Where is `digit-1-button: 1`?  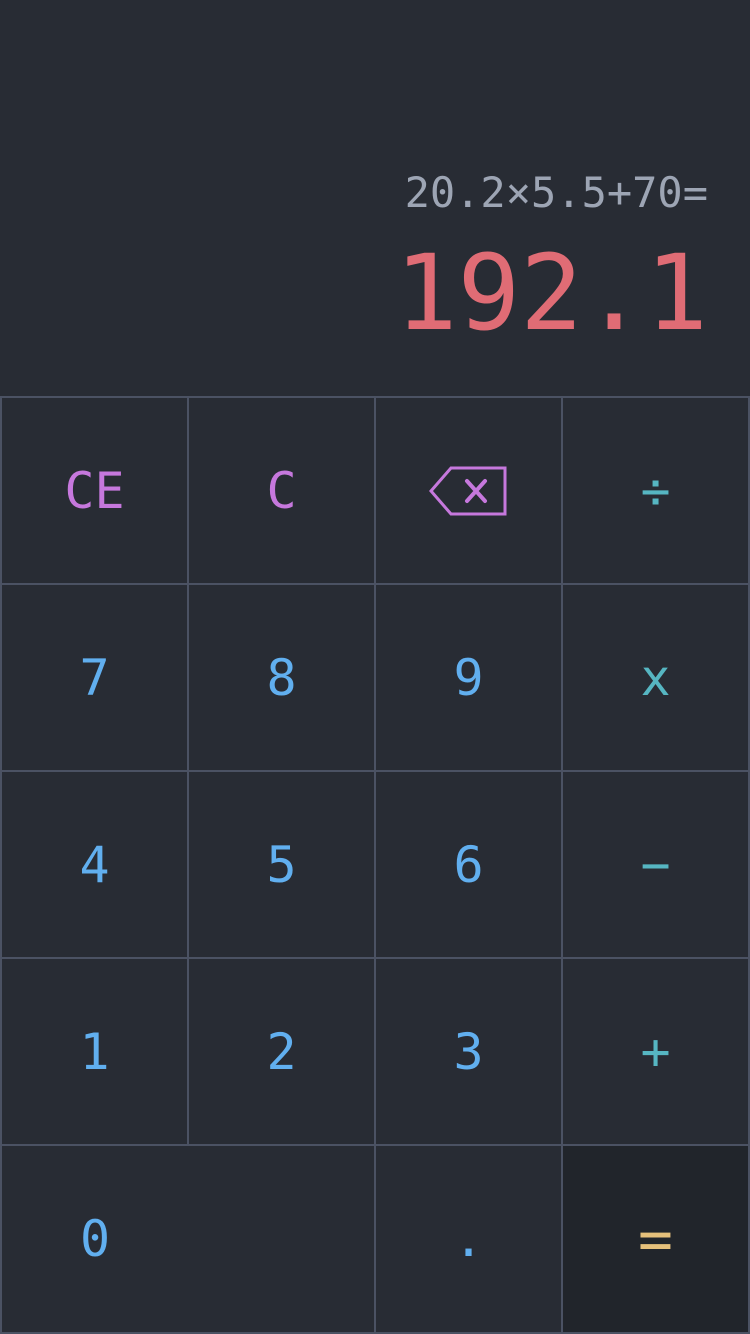 digit-1-button: 1 is located at coordinates (94, 1051).